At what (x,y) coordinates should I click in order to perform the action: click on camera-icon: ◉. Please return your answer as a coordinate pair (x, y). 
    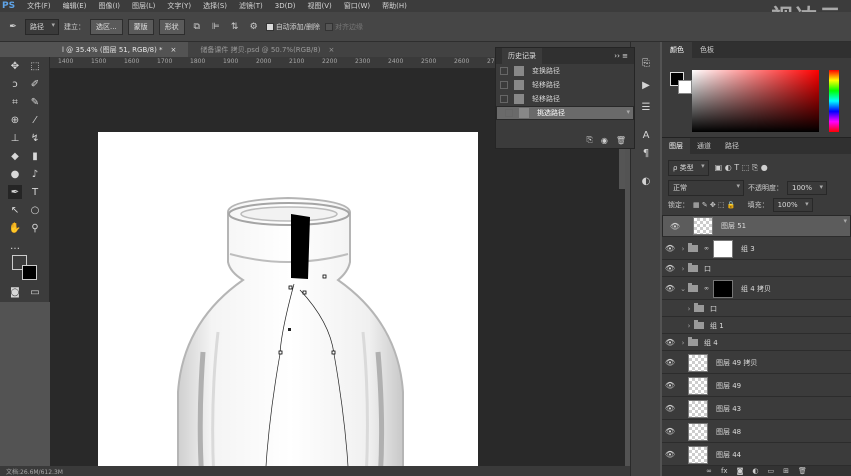
    Looking at the image, I should click on (604, 140).